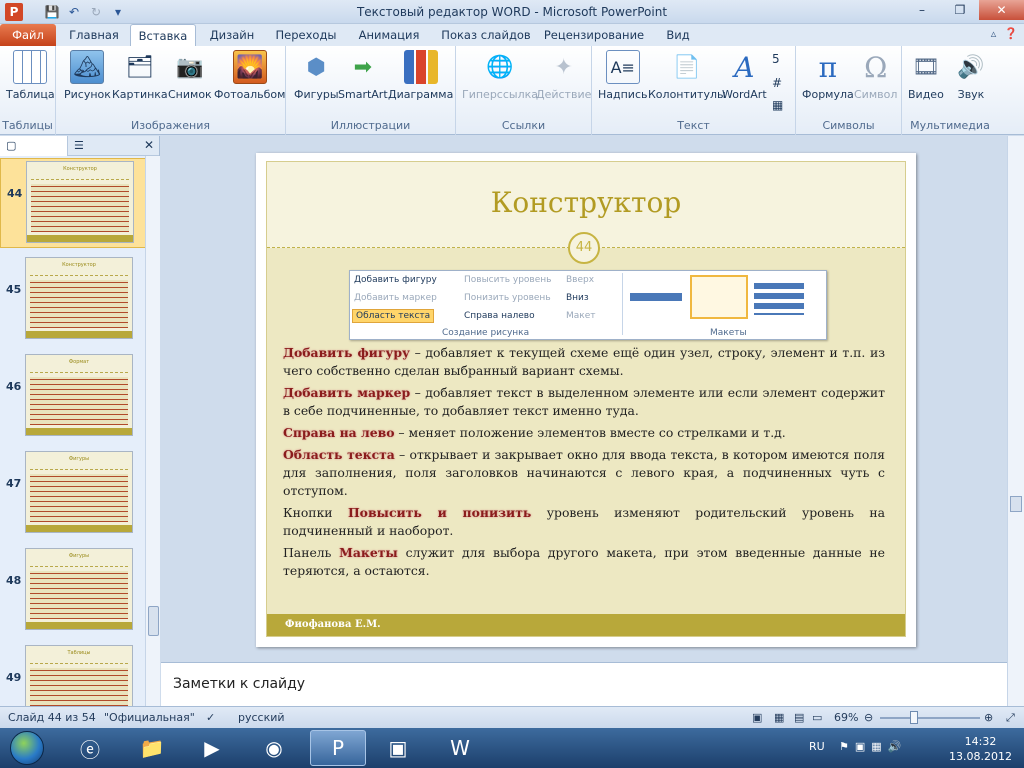 This screenshot has height=768, width=1024. I want to click on vertical-scrollbar, so click(1015, 421).